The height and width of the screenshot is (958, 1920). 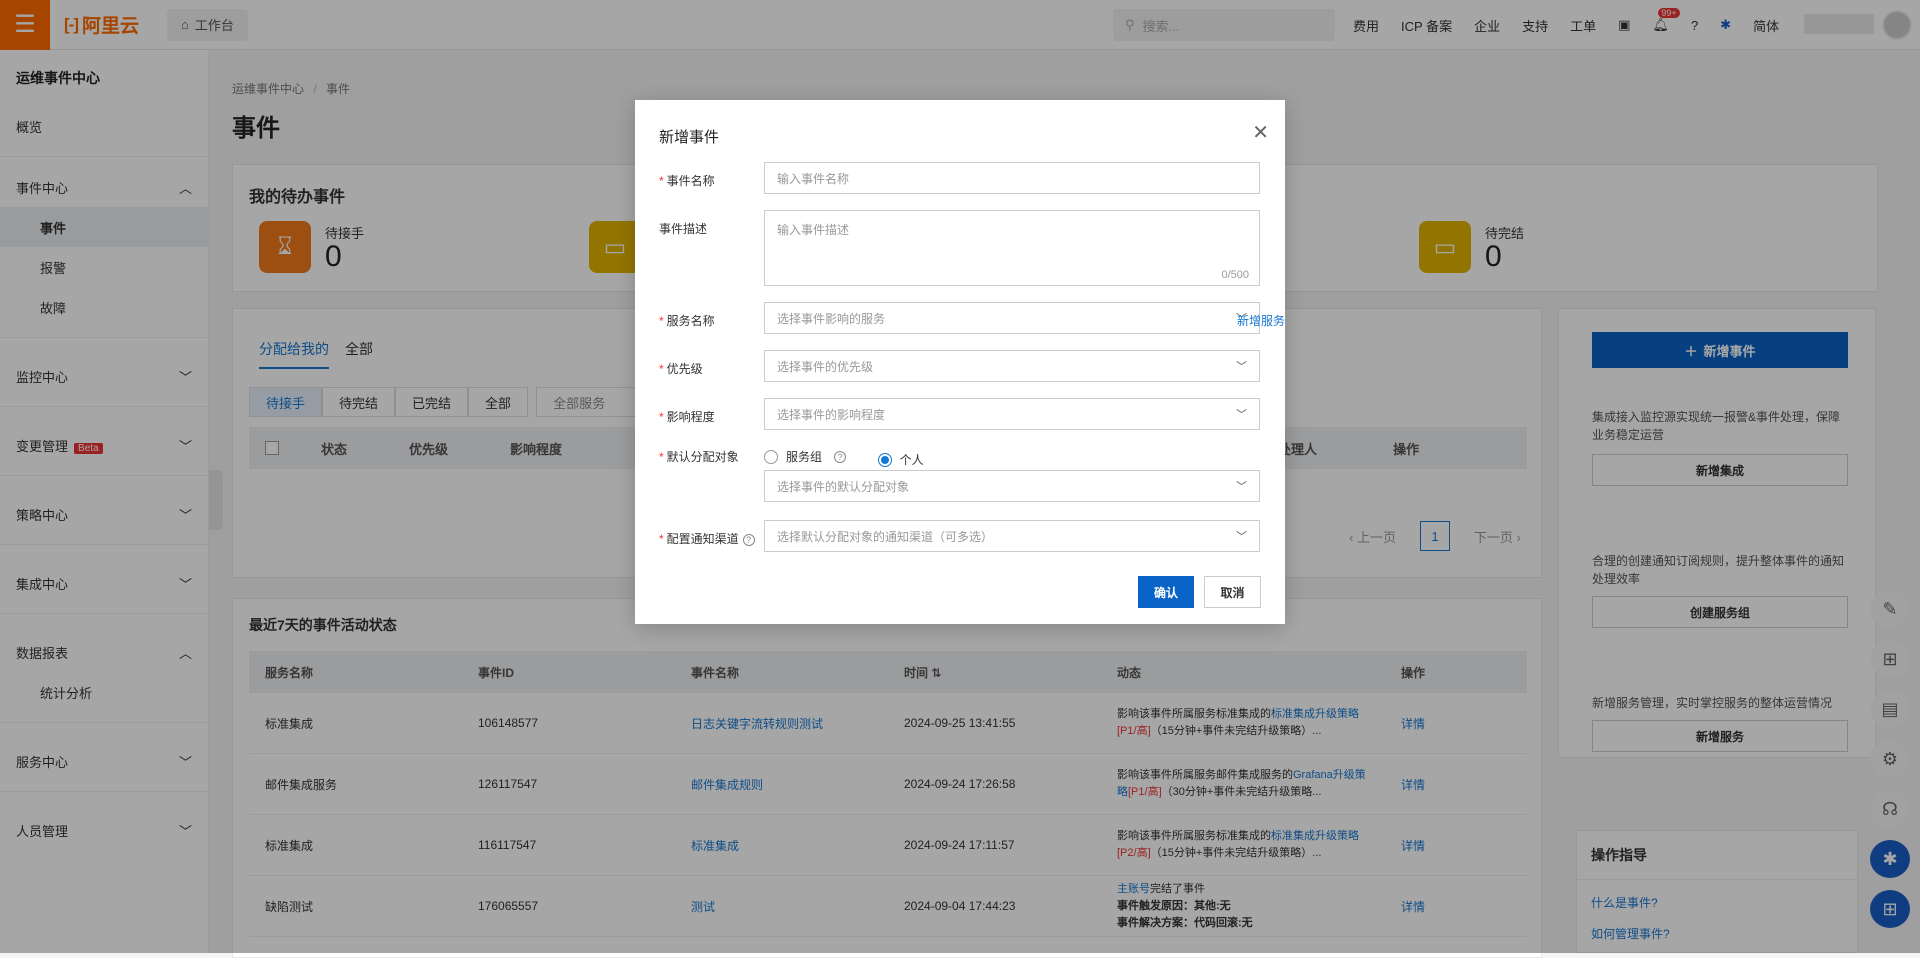 What do you see at coordinates (813, 230) in the screenshot?
I see `desc-placeholder: 输入事件描述` at bounding box center [813, 230].